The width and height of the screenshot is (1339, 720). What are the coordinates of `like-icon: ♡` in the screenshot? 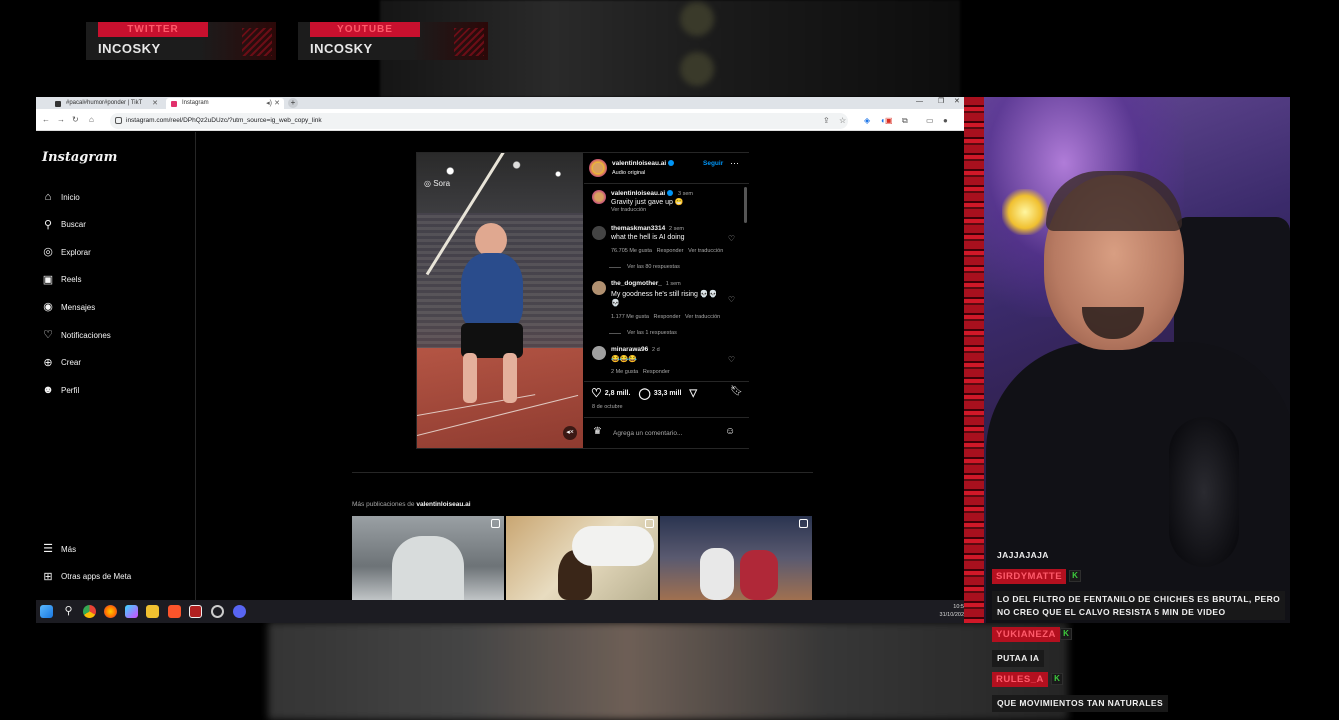 It's located at (596, 393).